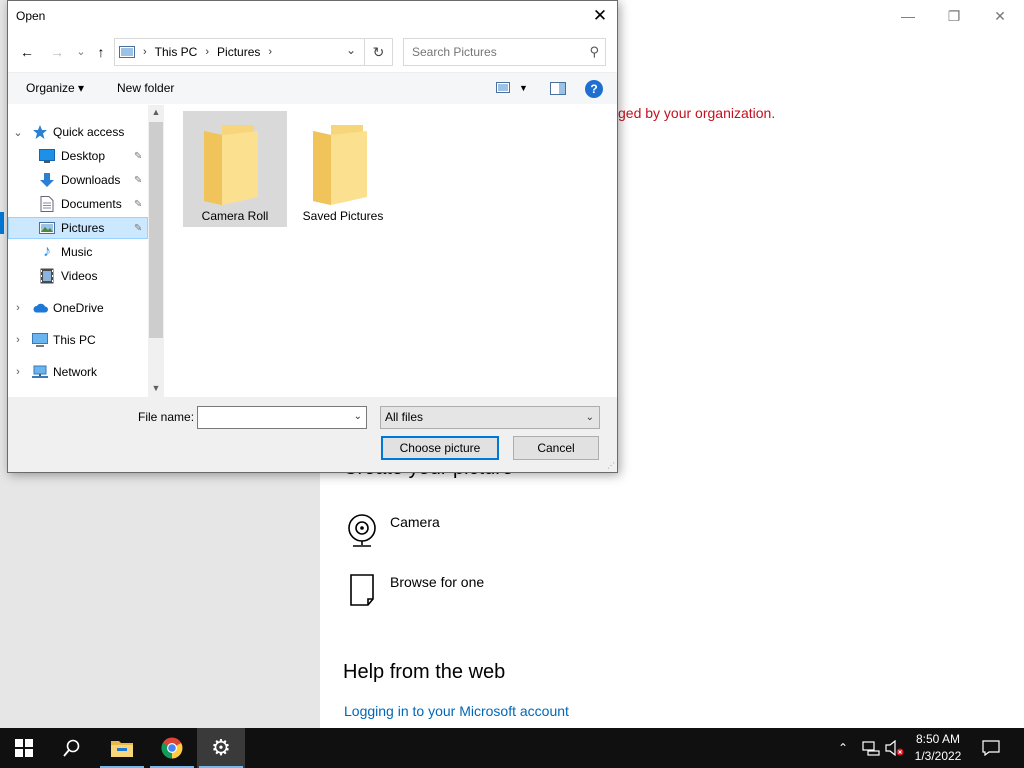  I want to click on folder-camera-roll: Camera Roll, so click(235, 169).